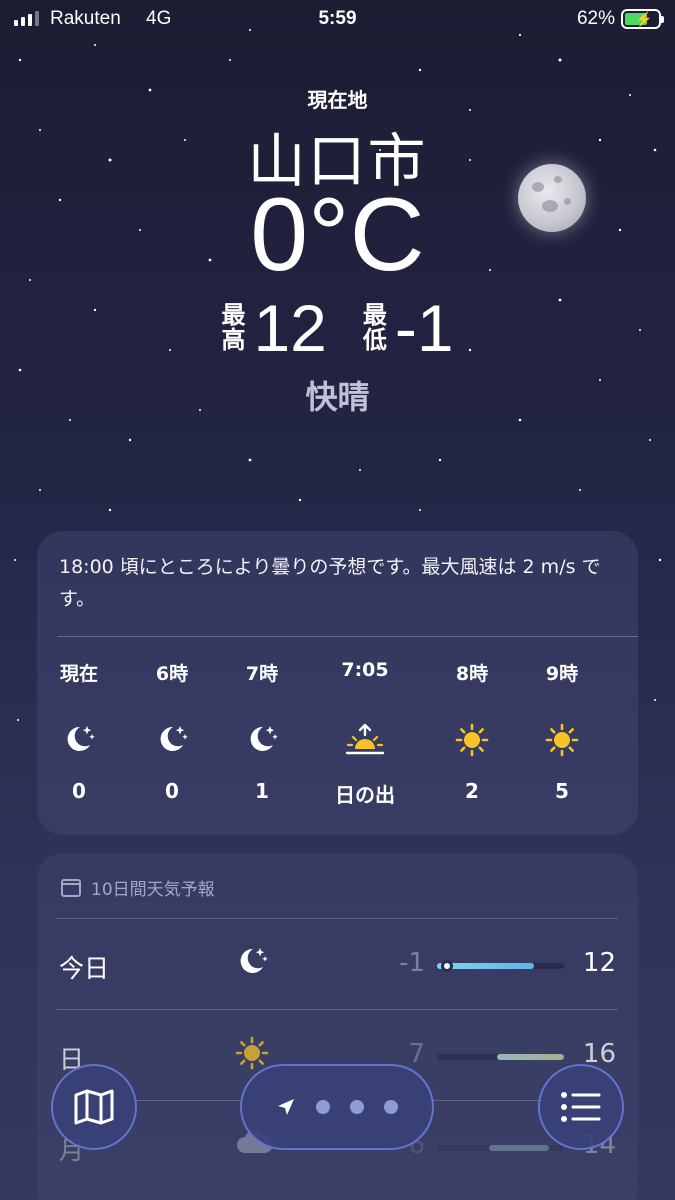  What do you see at coordinates (447, 966) in the screenshot?
I see `current-temp-dot` at bounding box center [447, 966].